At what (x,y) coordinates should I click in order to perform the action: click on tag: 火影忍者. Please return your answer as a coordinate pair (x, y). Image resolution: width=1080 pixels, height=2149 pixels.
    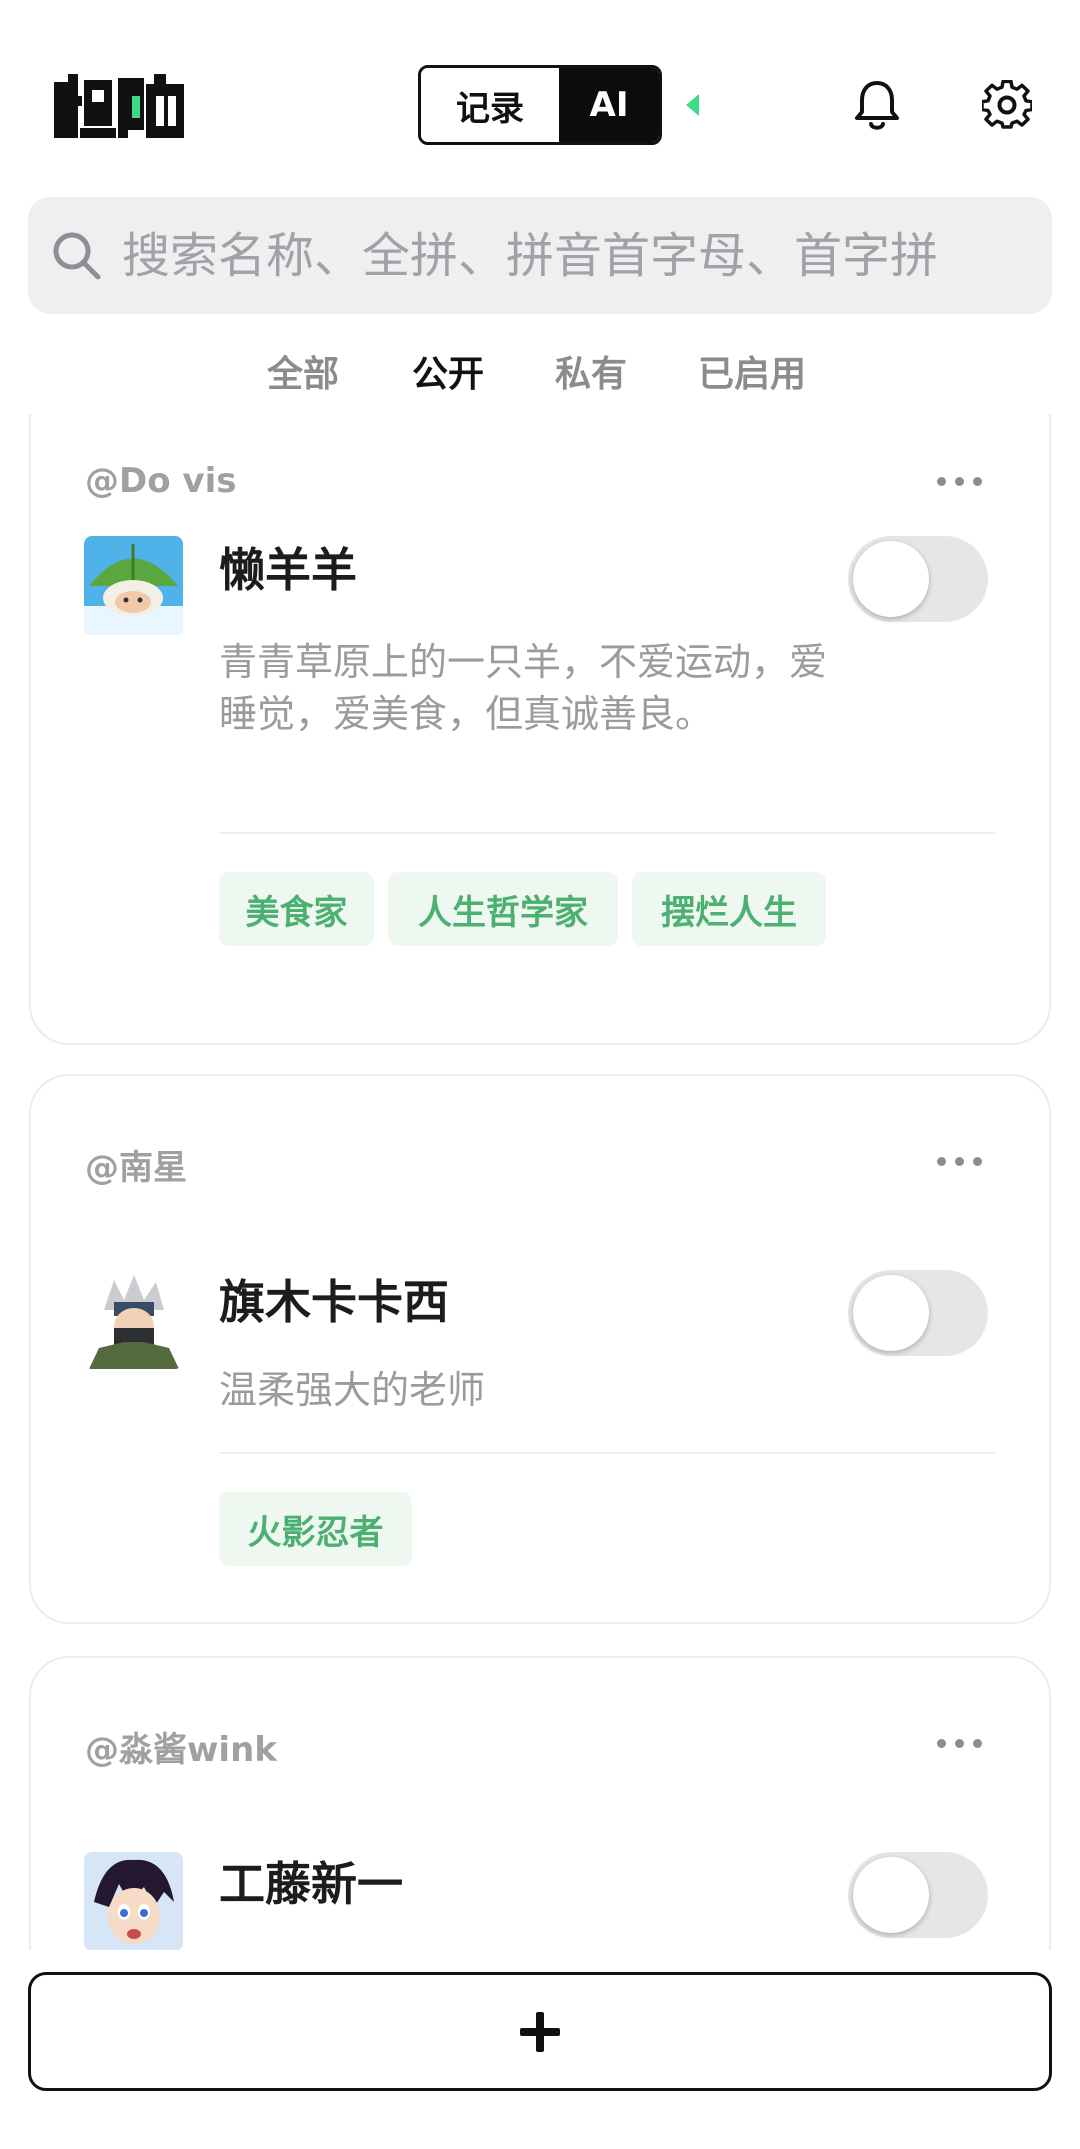
    Looking at the image, I should click on (315, 1529).